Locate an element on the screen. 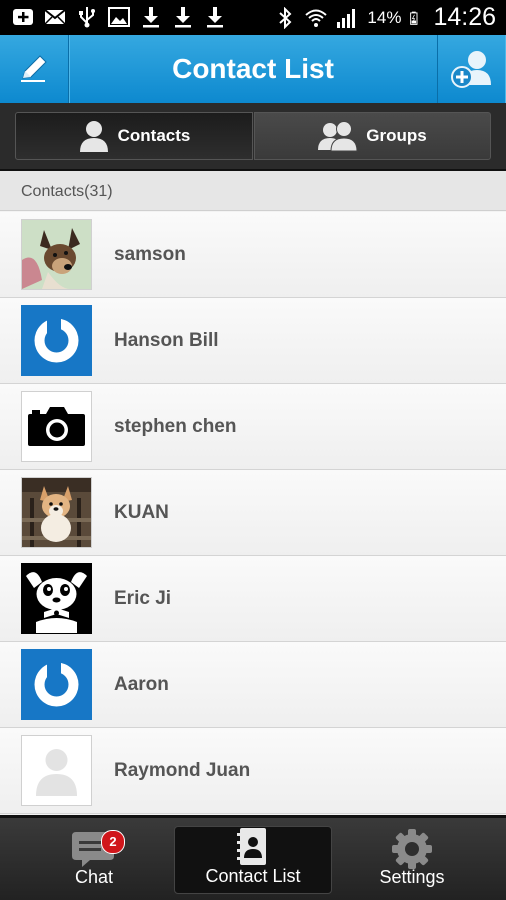  contact-name: stephen chen is located at coordinates (175, 426).